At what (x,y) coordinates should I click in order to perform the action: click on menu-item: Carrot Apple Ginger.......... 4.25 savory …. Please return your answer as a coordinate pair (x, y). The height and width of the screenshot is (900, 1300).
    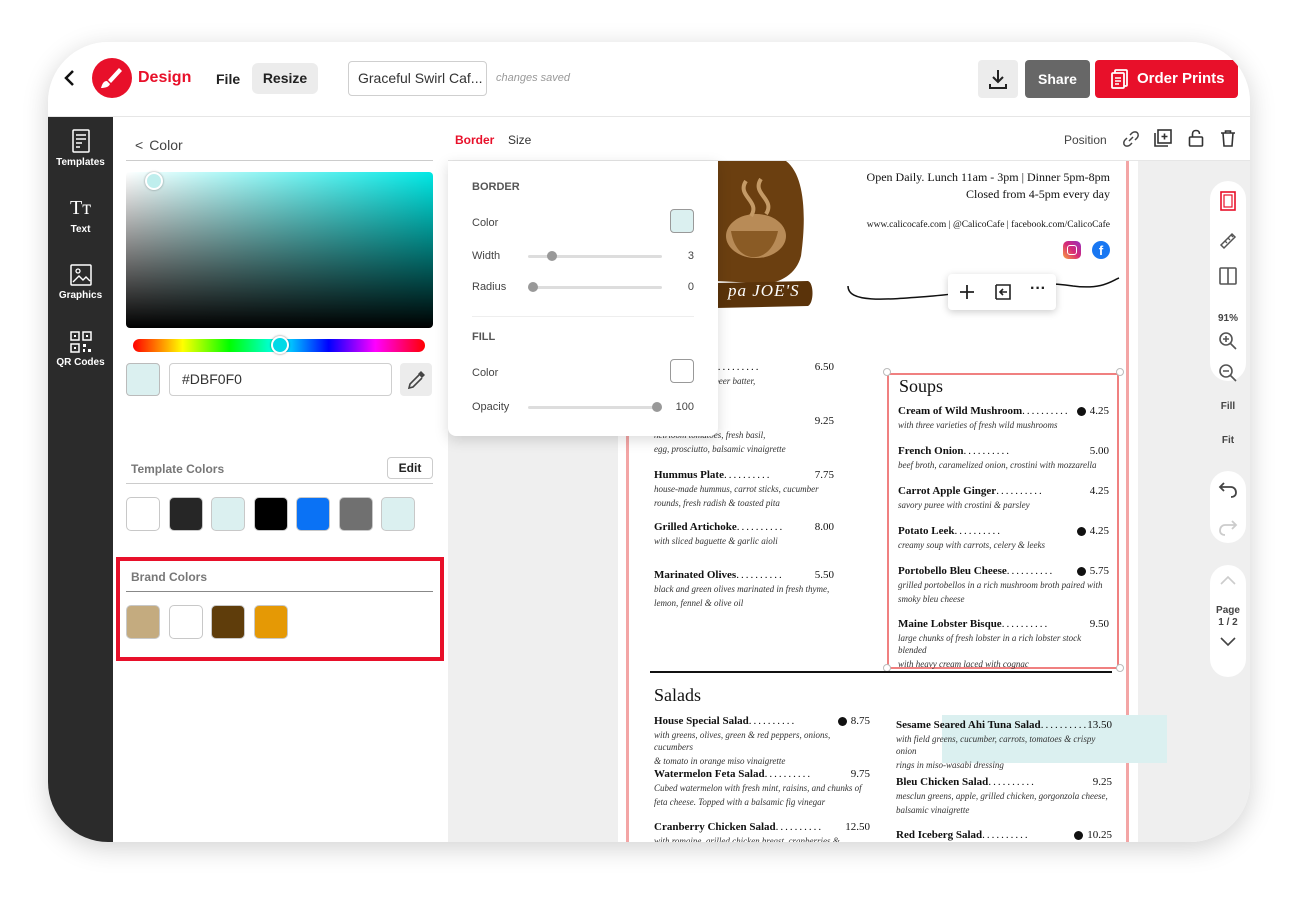
    Looking at the image, I should click on (1003, 498).